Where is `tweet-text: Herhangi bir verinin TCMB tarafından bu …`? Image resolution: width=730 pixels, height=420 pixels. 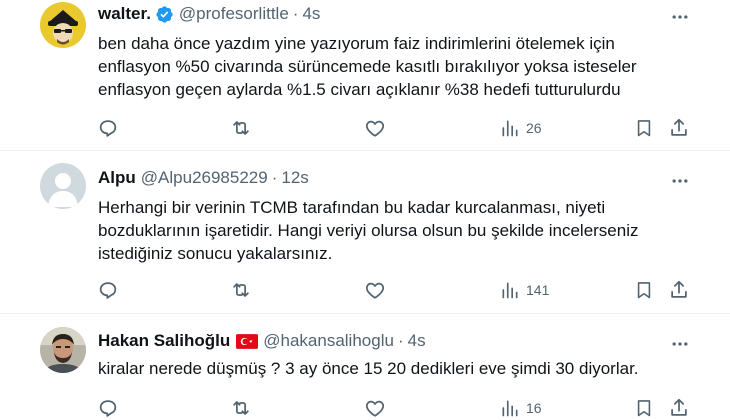 tweet-text: Herhangi bir verinin TCMB tarafından bu … is located at coordinates (398, 230).